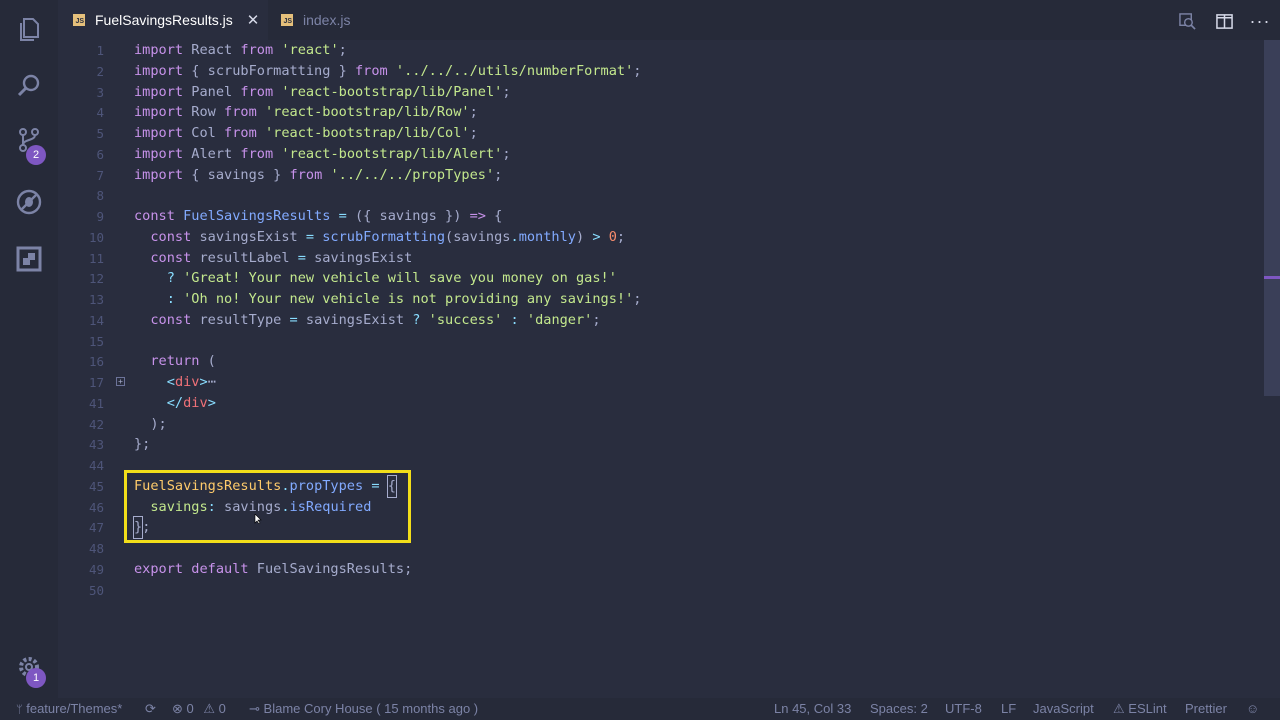 The height and width of the screenshot is (720, 1280). What do you see at coordinates (367, 112) in the screenshot?
I see `code-token: 'react-bootstrap/lib/Row'` at bounding box center [367, 112].